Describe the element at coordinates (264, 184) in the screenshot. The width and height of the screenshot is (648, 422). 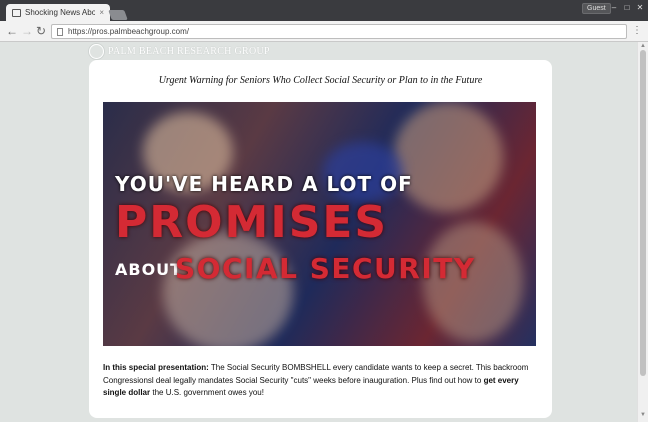
I see `hero-text-line1: YOU'VE HEARD A LOT OF` at that location.